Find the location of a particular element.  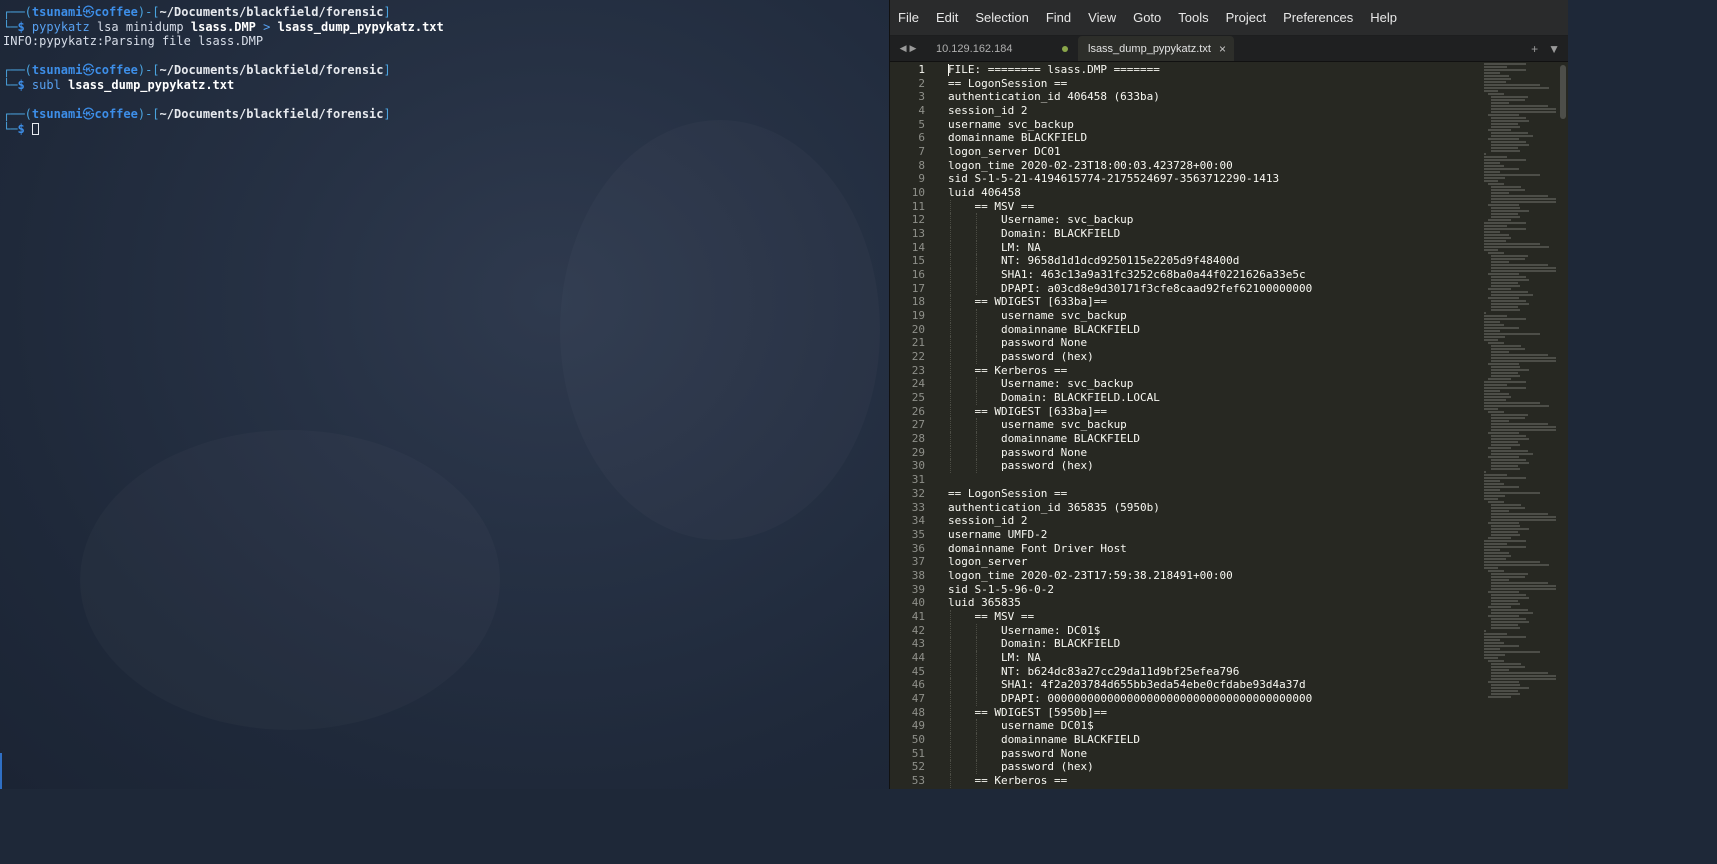

command-output: INFO:pypykatz:Parsing file lsass.DMP is located at coordinates (133, 41).